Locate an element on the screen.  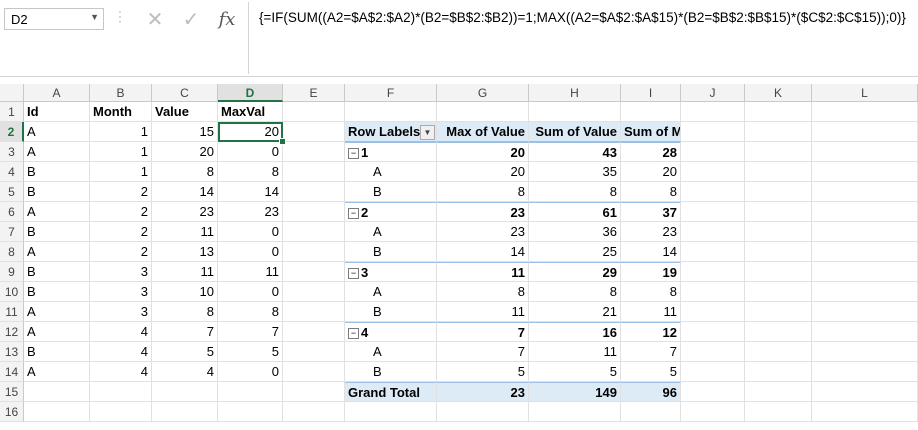
column-header-d: D is located at coordinates (250, 93).